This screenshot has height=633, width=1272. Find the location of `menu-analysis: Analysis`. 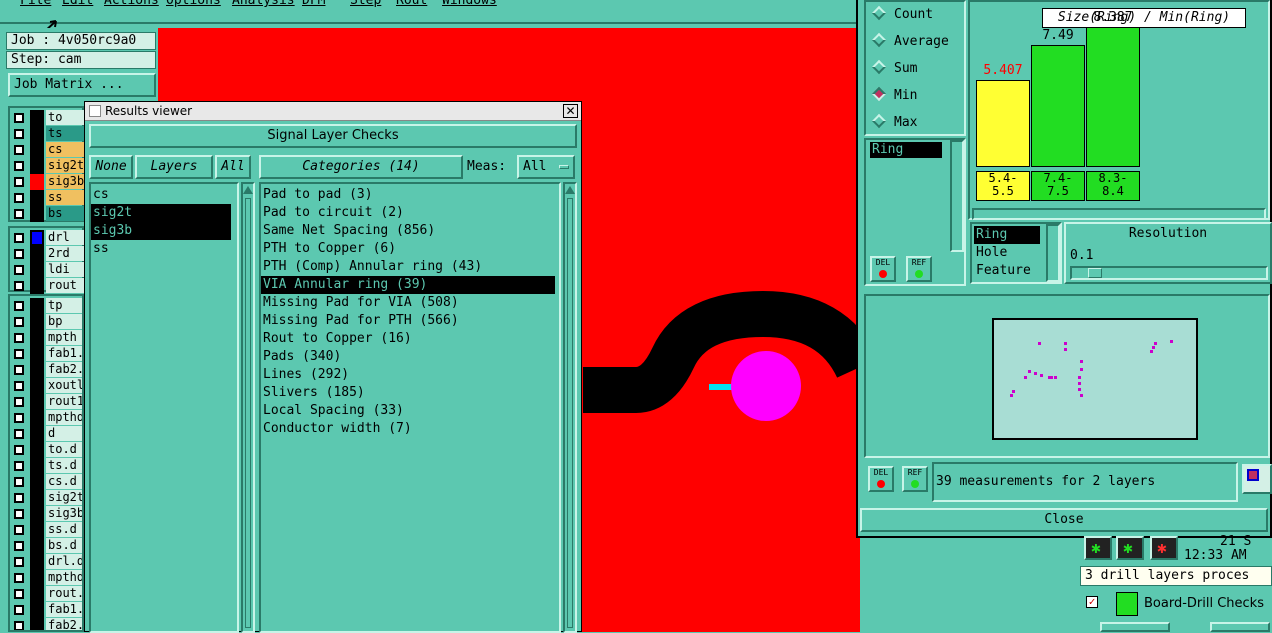

menu-analysis: Analysis is located at coordinates (263, 4).